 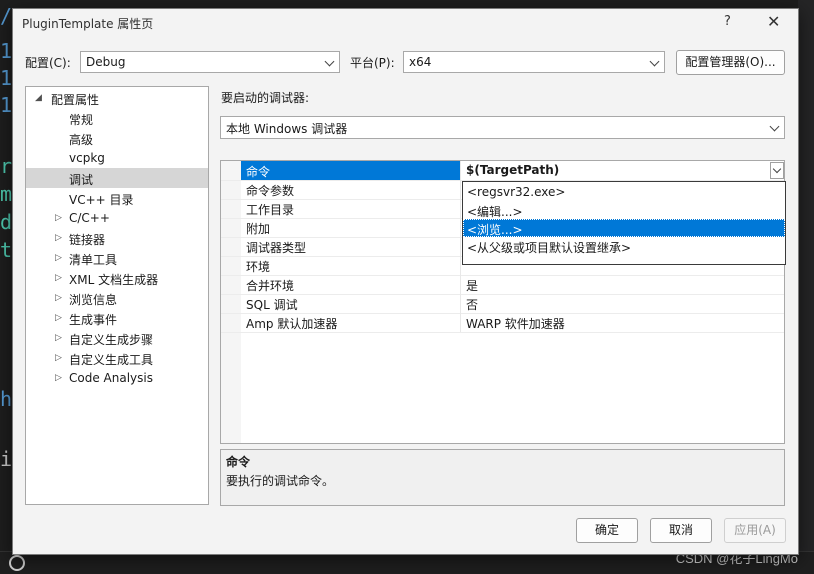 What do you see at coordinates (502, 285) in the screenshot?
I see `property-row: 合并环境 是` at bounding box center [502, 285].